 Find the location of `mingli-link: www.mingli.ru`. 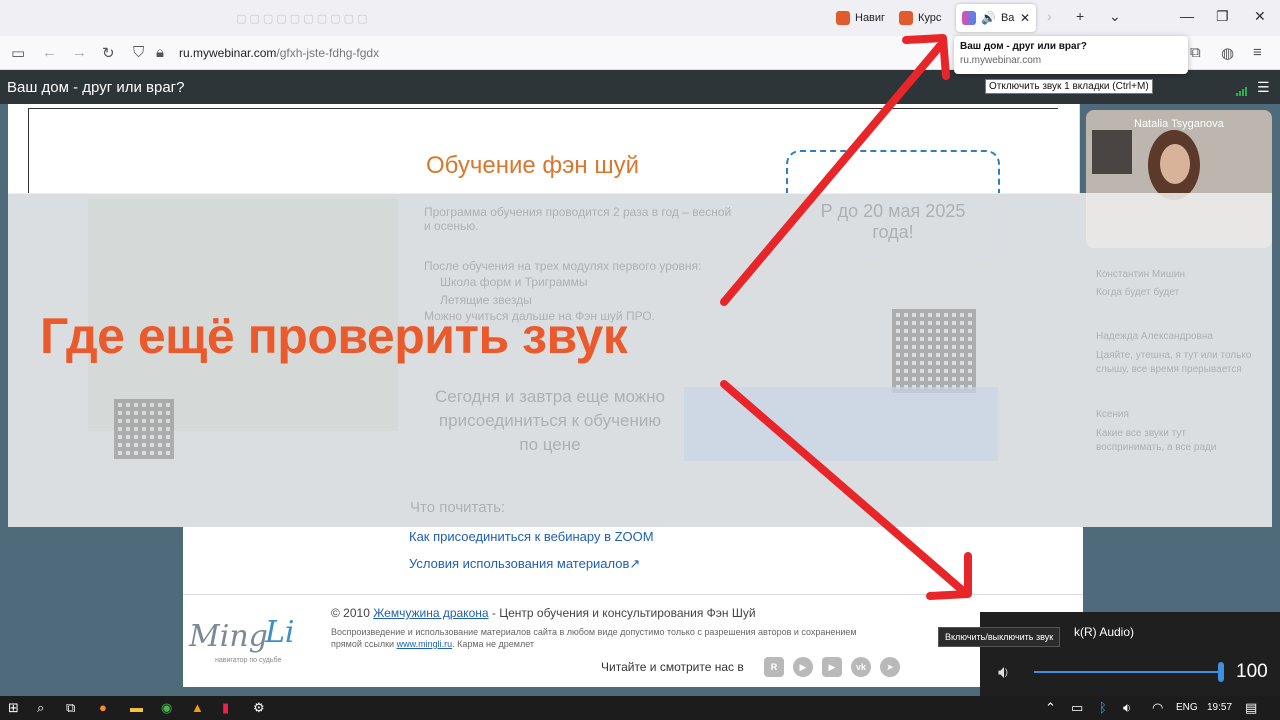

mingli-link: www.mingli.ru is located at coordinates (425, 644).